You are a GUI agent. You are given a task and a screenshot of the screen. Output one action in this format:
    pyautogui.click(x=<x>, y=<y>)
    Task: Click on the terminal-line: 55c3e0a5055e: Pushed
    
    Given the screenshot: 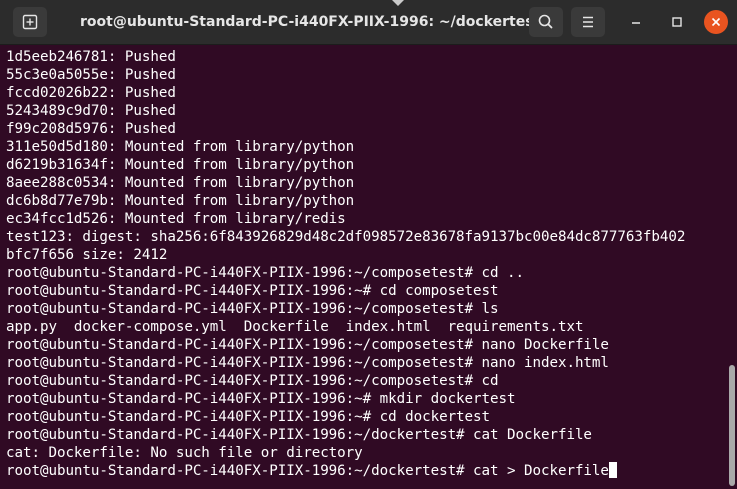 What is the action you would take?
    pyautogui.click(x=91, y=75)
    